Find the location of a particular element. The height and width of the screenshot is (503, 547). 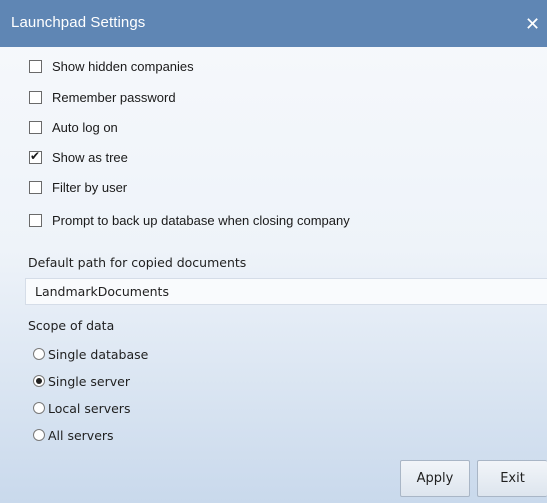

option-show-hidden-companies: Show hidden companies is located at coordinates (111, 66).